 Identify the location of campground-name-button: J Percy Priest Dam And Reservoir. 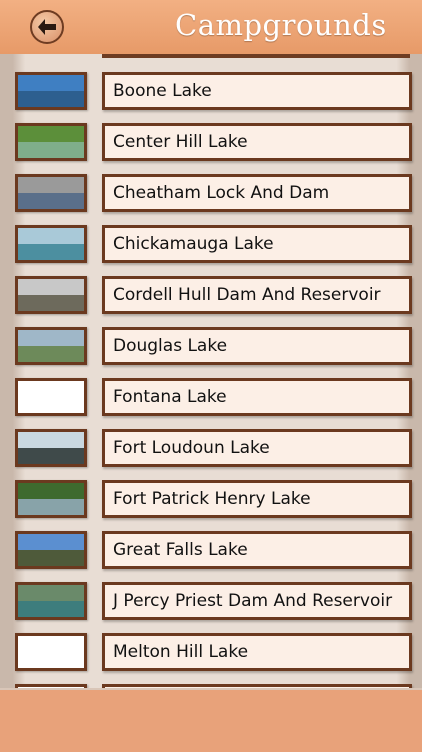
(257, 601).